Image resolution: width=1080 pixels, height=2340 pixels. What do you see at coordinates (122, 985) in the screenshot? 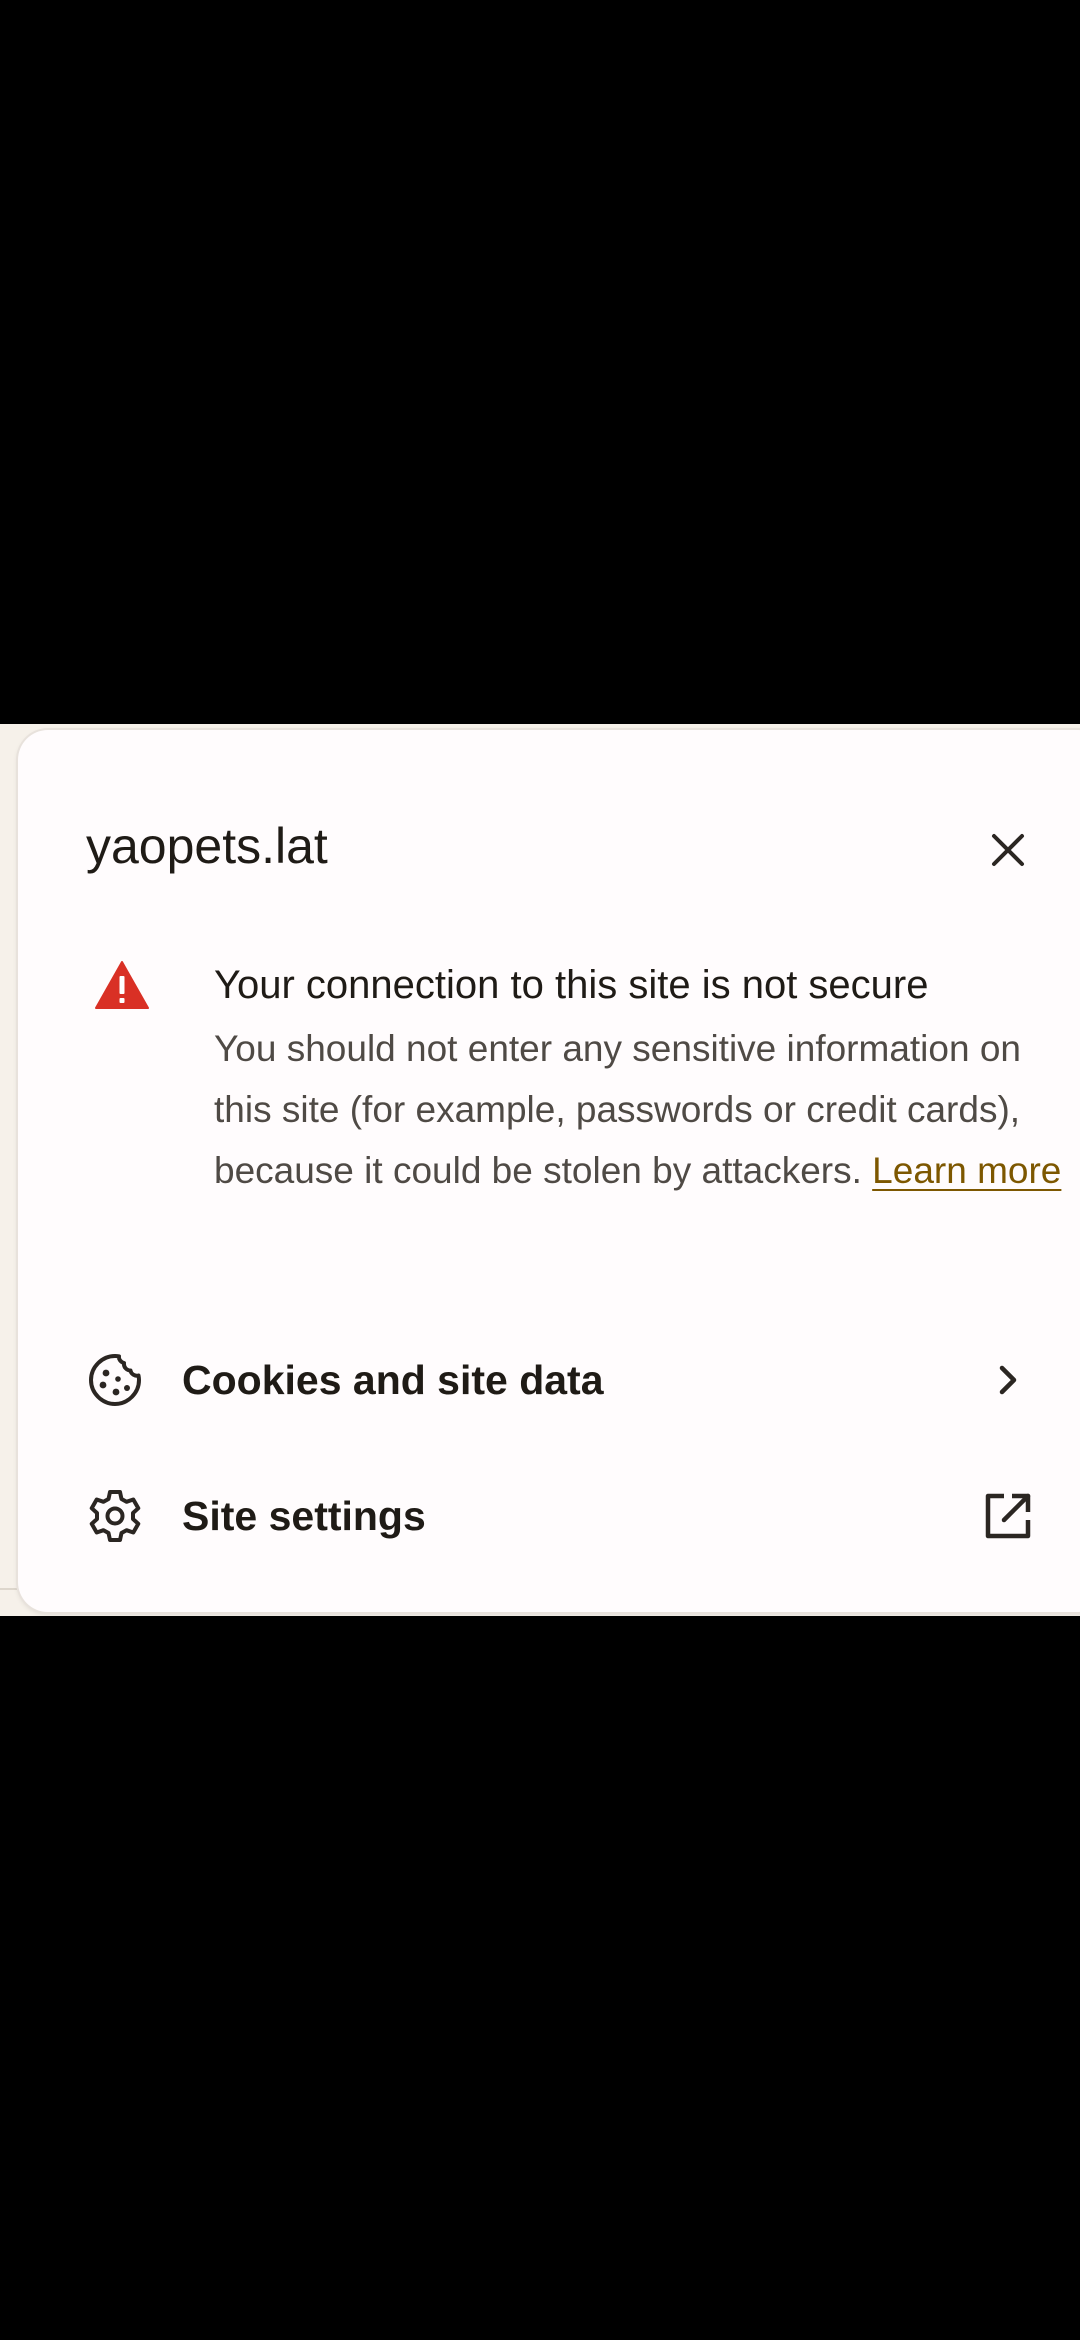
I see `warning-triangle-icon` at bounding box center [122, 985].